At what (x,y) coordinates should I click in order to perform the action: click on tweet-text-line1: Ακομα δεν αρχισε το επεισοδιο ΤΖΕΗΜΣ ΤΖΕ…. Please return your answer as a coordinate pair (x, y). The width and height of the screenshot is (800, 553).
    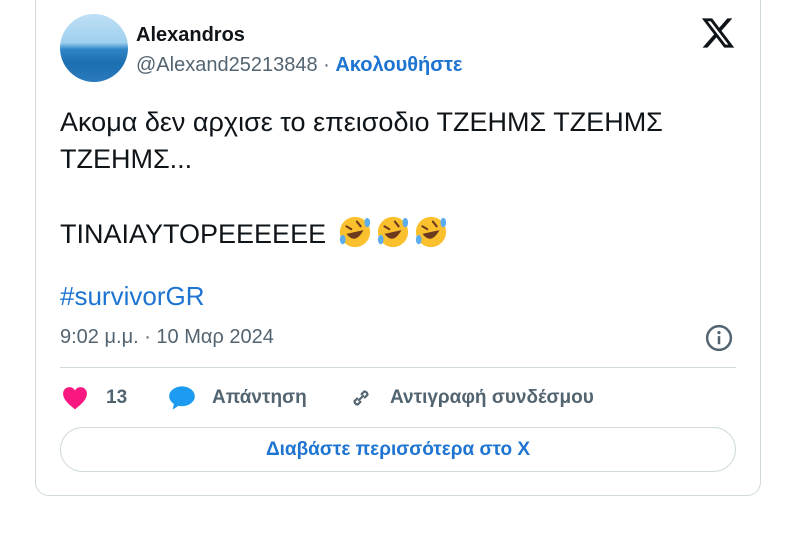
    Looking at the image, I should click on (365, 140).